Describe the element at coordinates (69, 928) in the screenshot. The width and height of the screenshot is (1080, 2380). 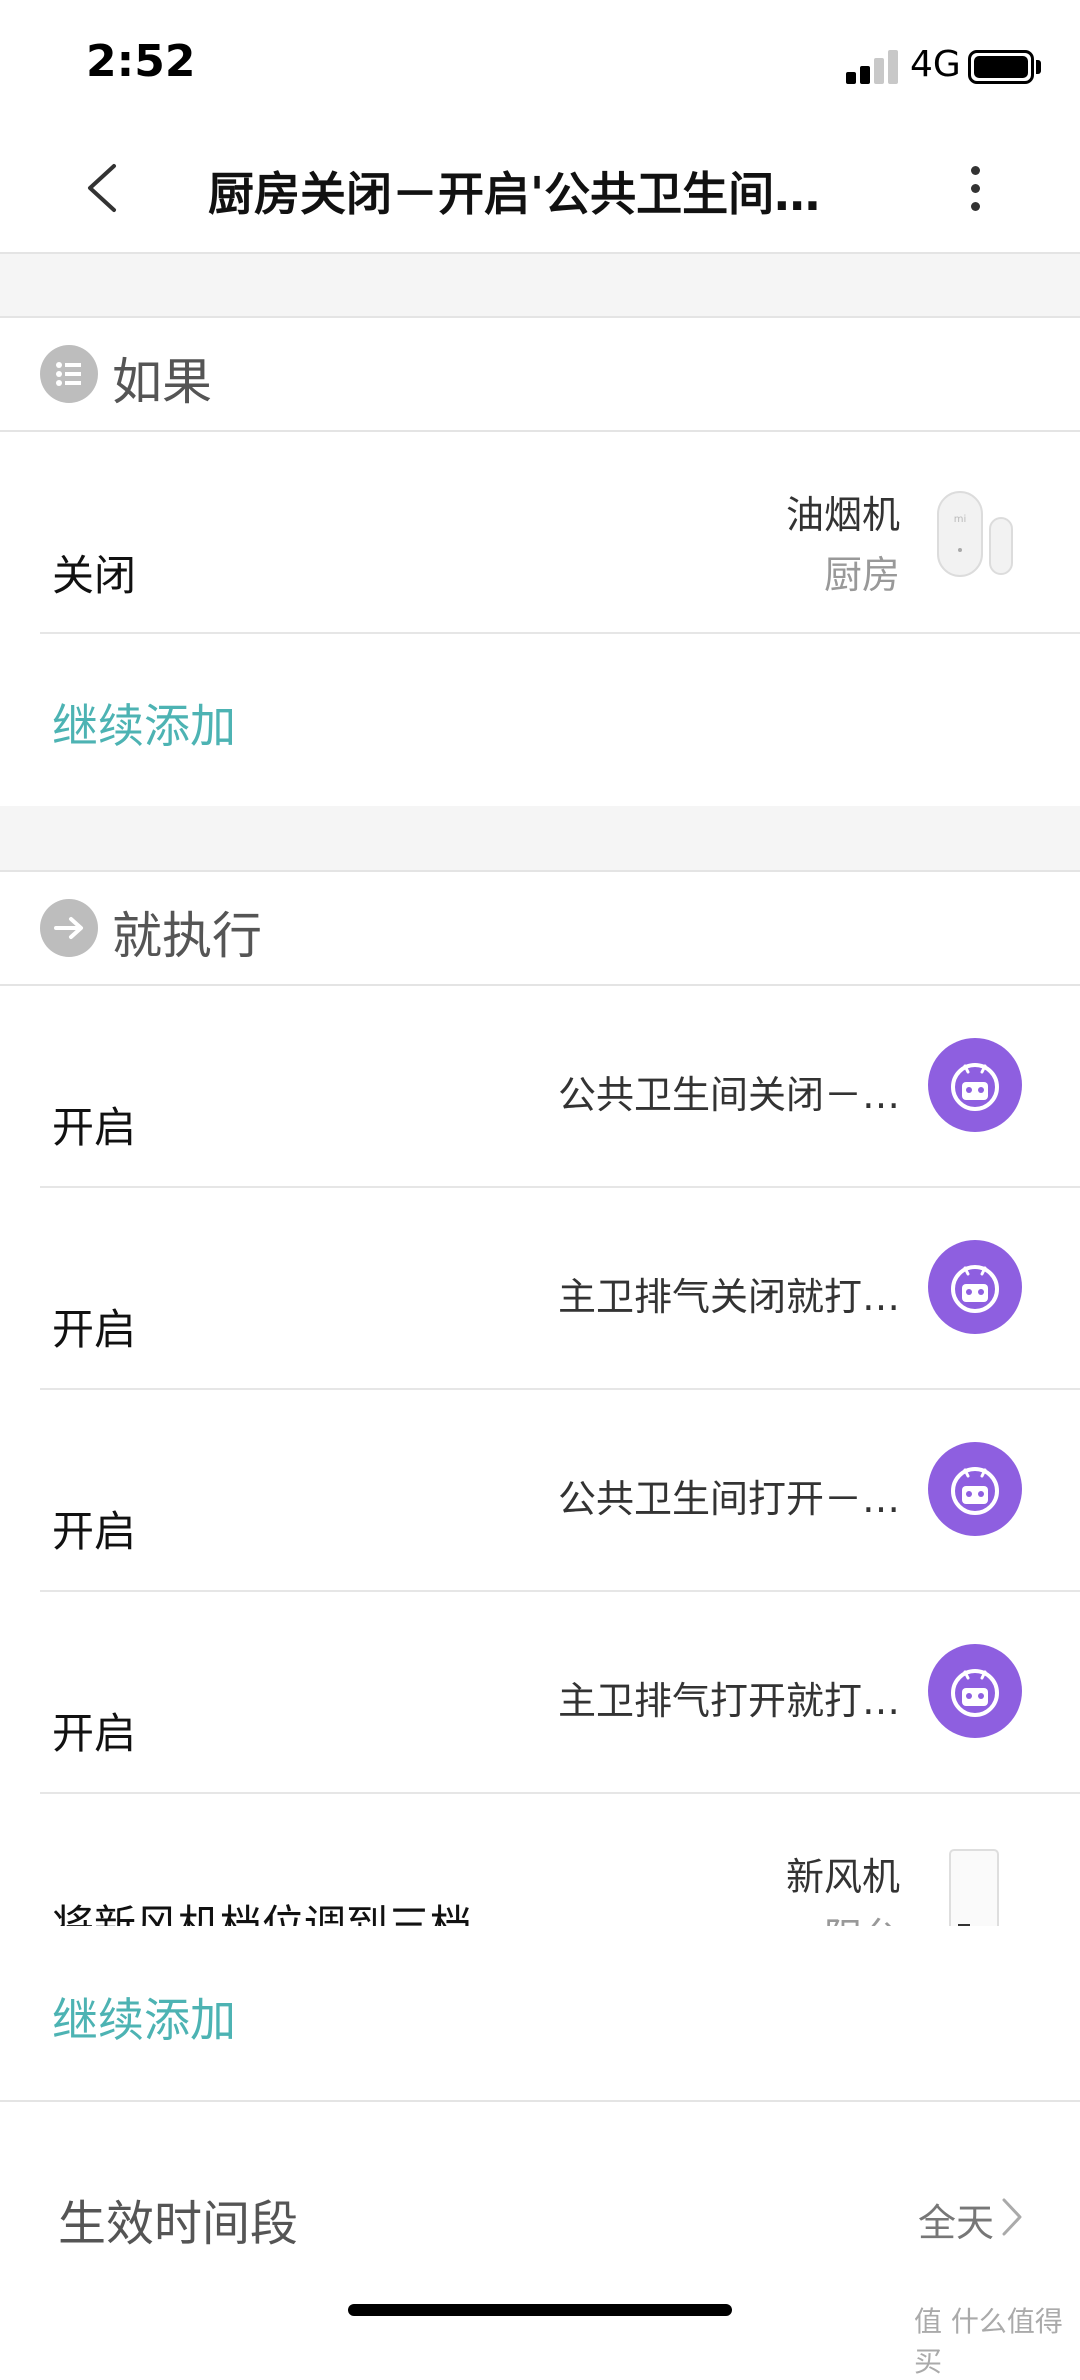
I see `arrow-right-icon` at that location.